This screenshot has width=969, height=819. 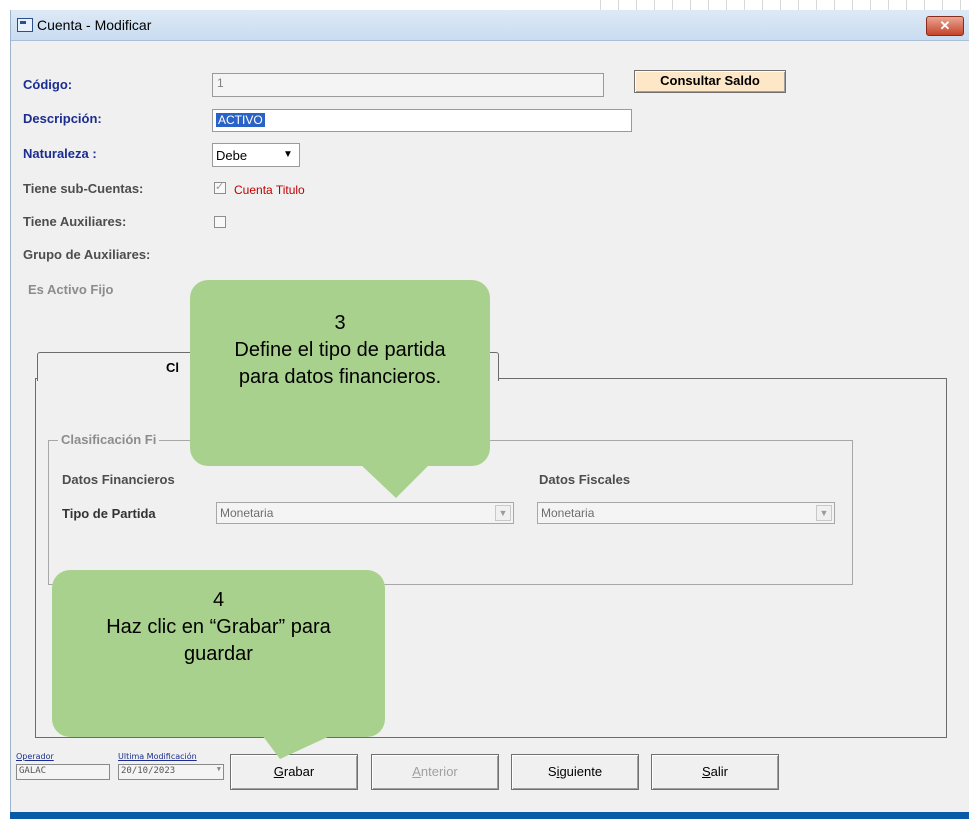 What do you see at coordinates (585, 479) in the screenshot?
I see `datos-fiscales-label: Datos Fiscales` at bounding box center [585, 479].